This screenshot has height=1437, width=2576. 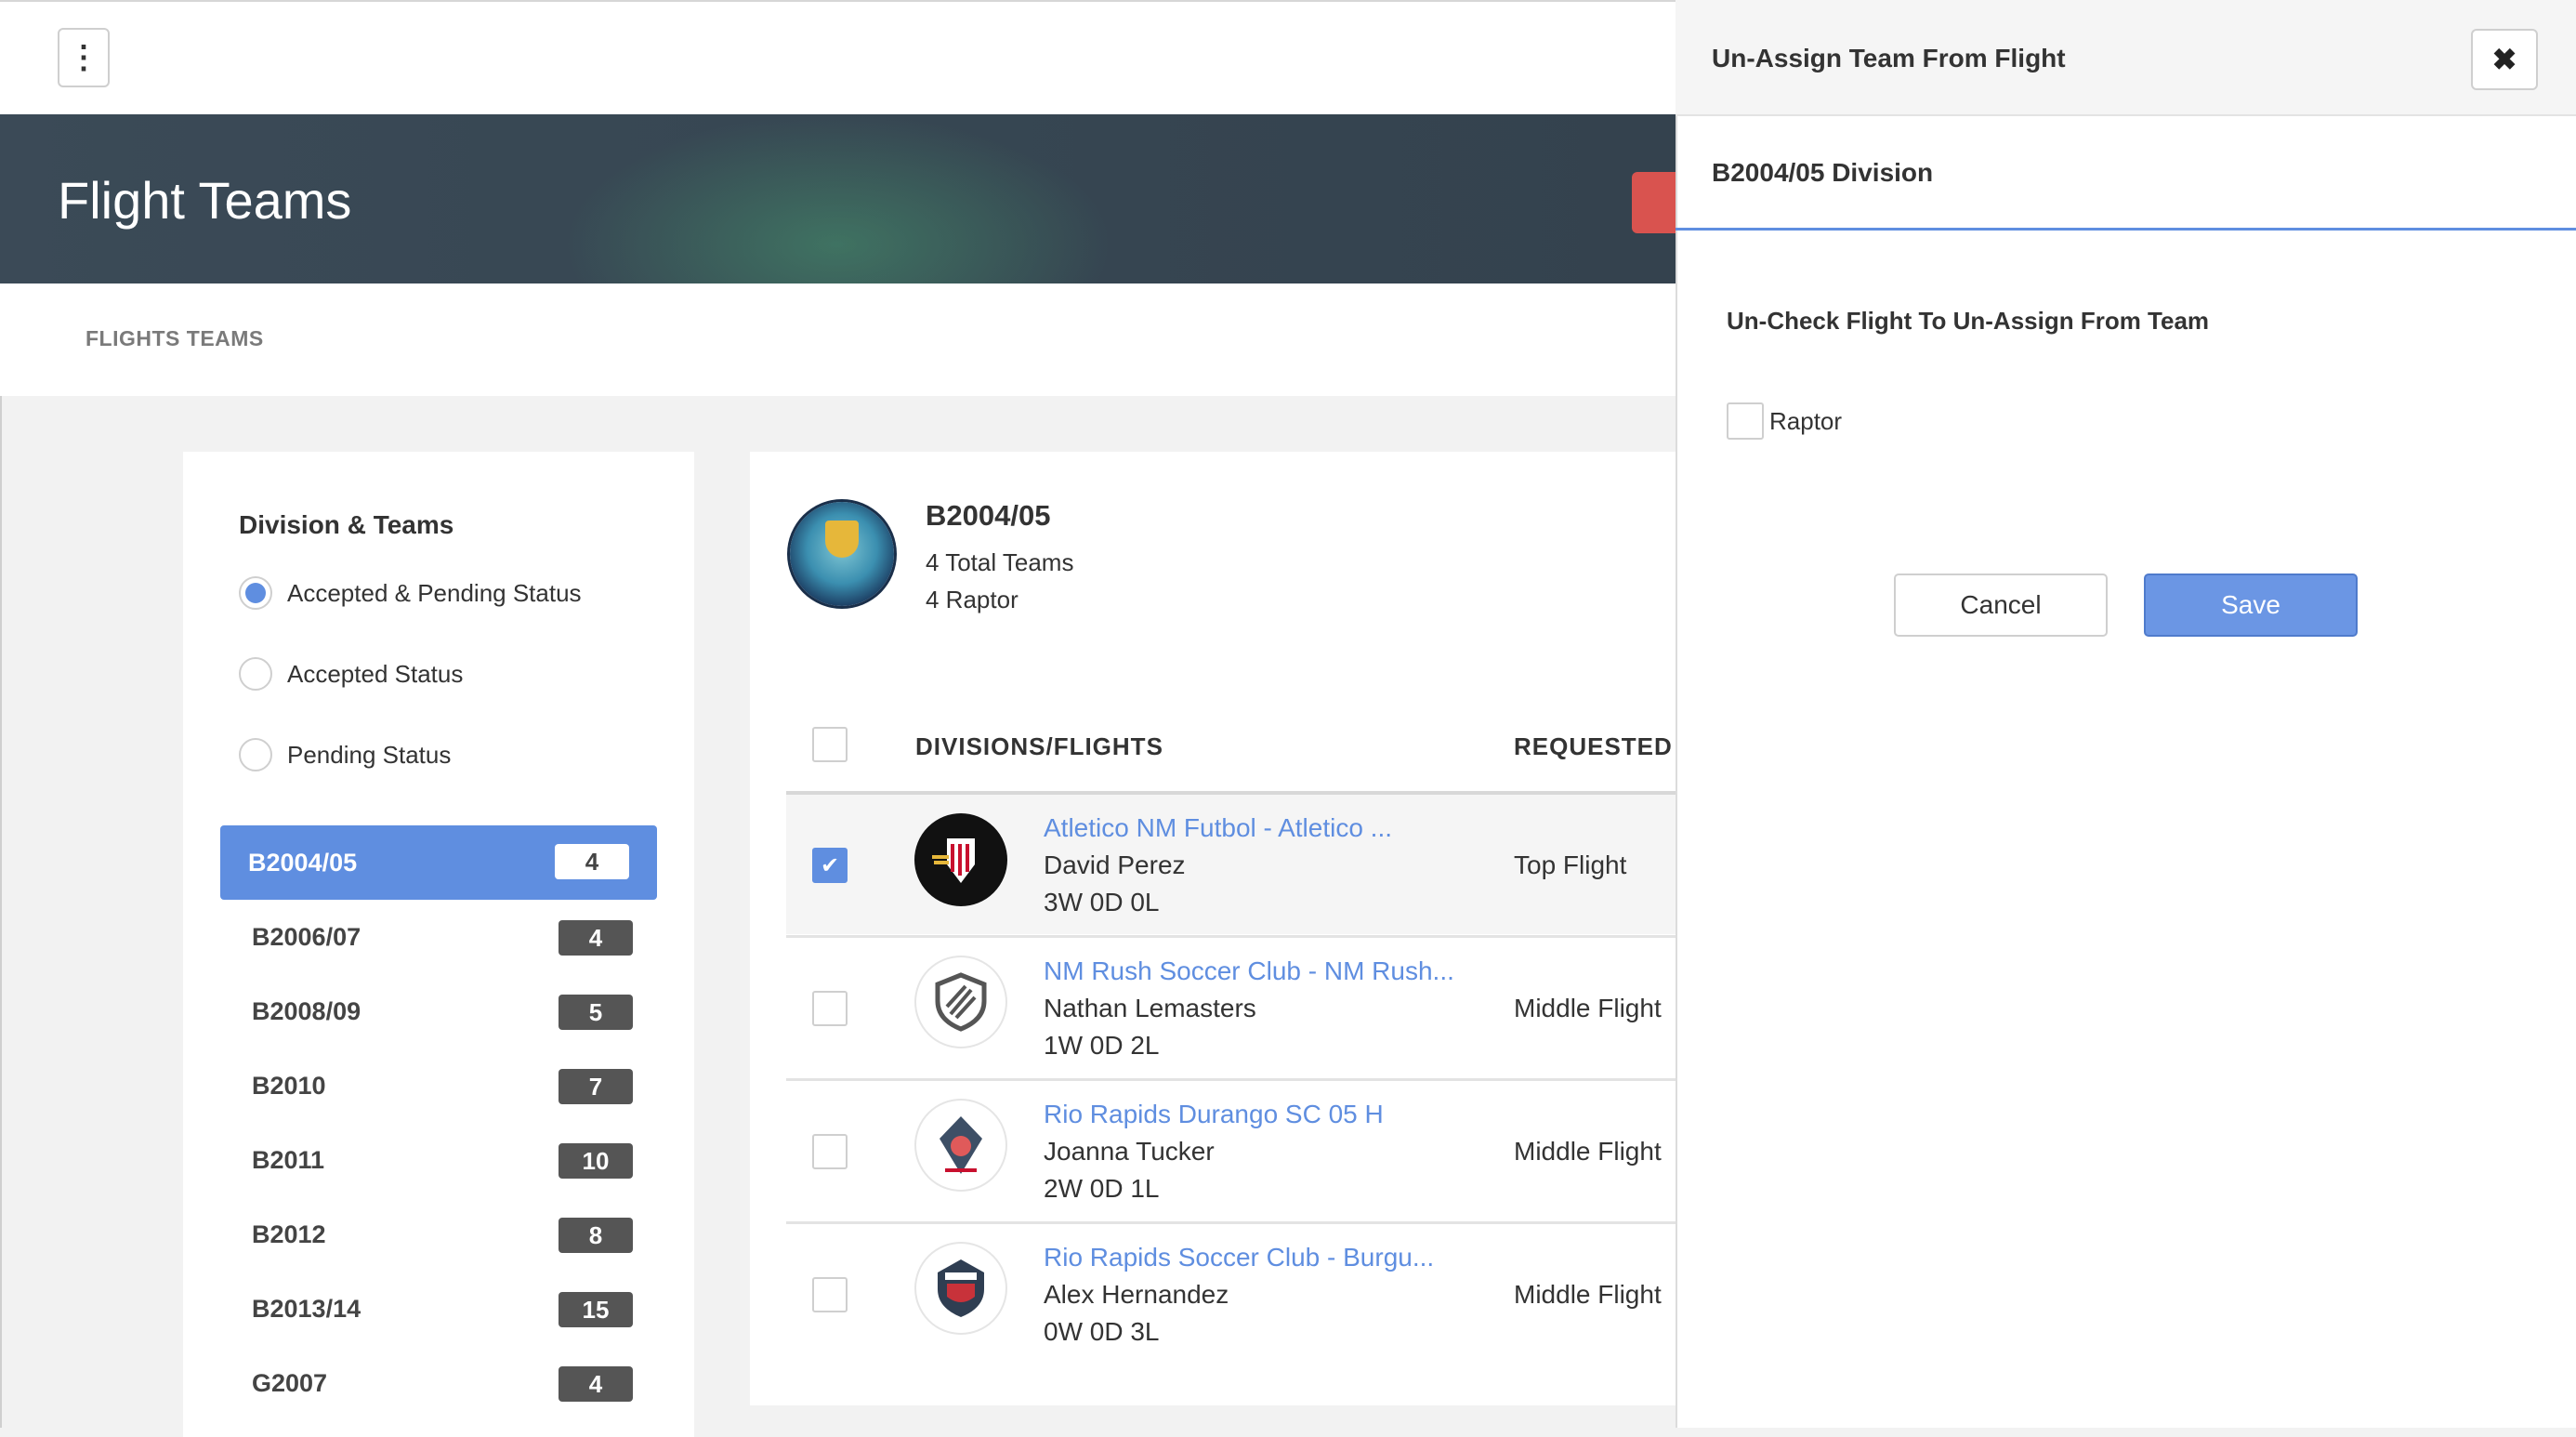 What do you see at coordinates (830, 865) in the screenshot?
I see `row-checkbox: ✔` at bounding box center [830, 865].